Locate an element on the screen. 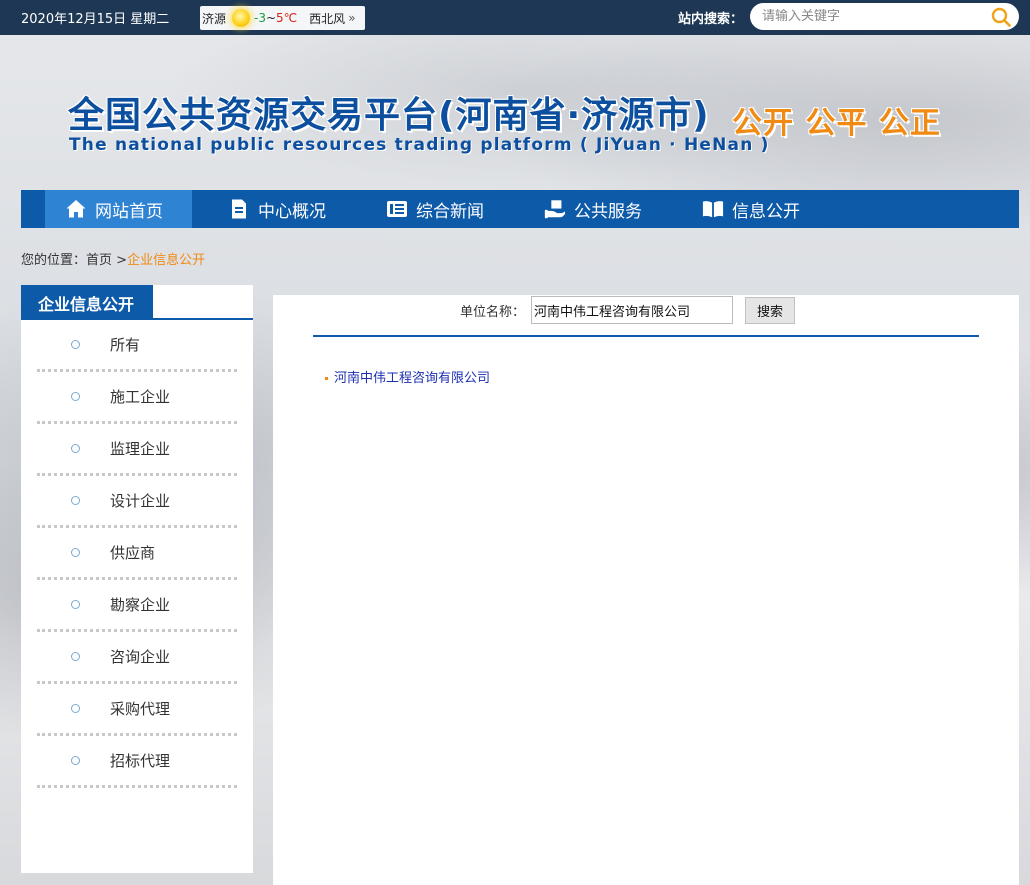  breadcrumb-home-link: 首页 is located at coordinates (99, 260).